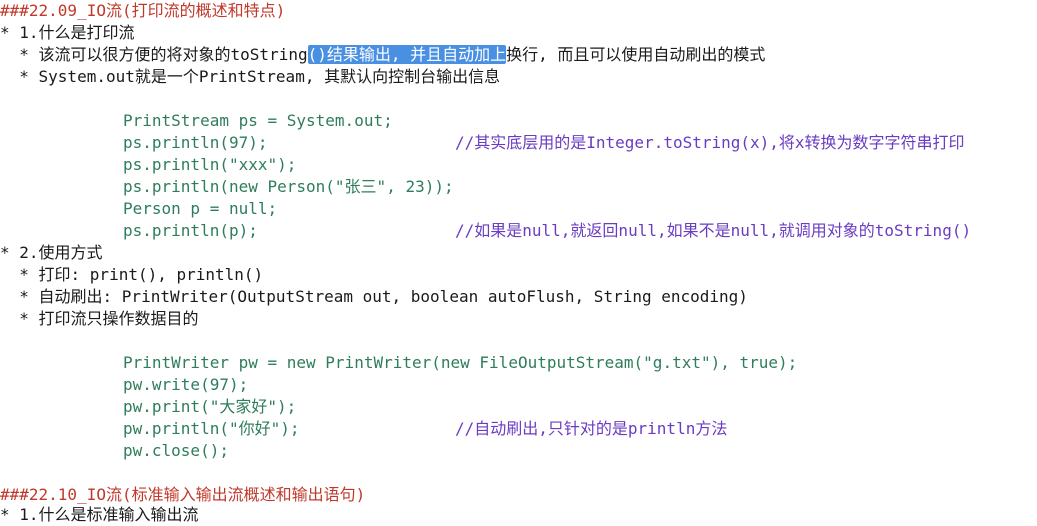 The image size is (1037, 526). Describe the element at coordinates (250, 76) in the screenshot. I see `bullet-text: * System.out就是一个PrintStream, 其默认向控制台输出信息` at that location.